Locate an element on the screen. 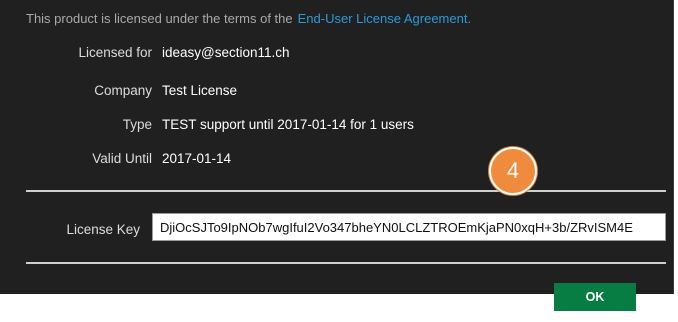  company-value: Test License is located at coordinates (200, 90).